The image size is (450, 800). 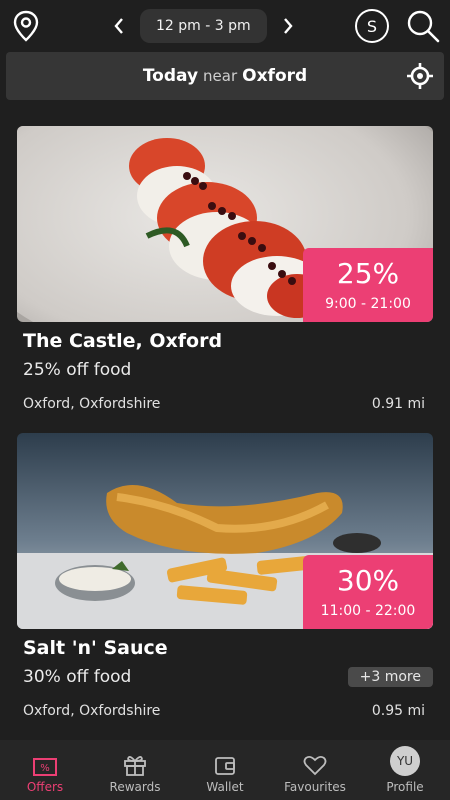 I want to click on offer-hours: 11:00 - 22:00, so click(x=368, y=611).